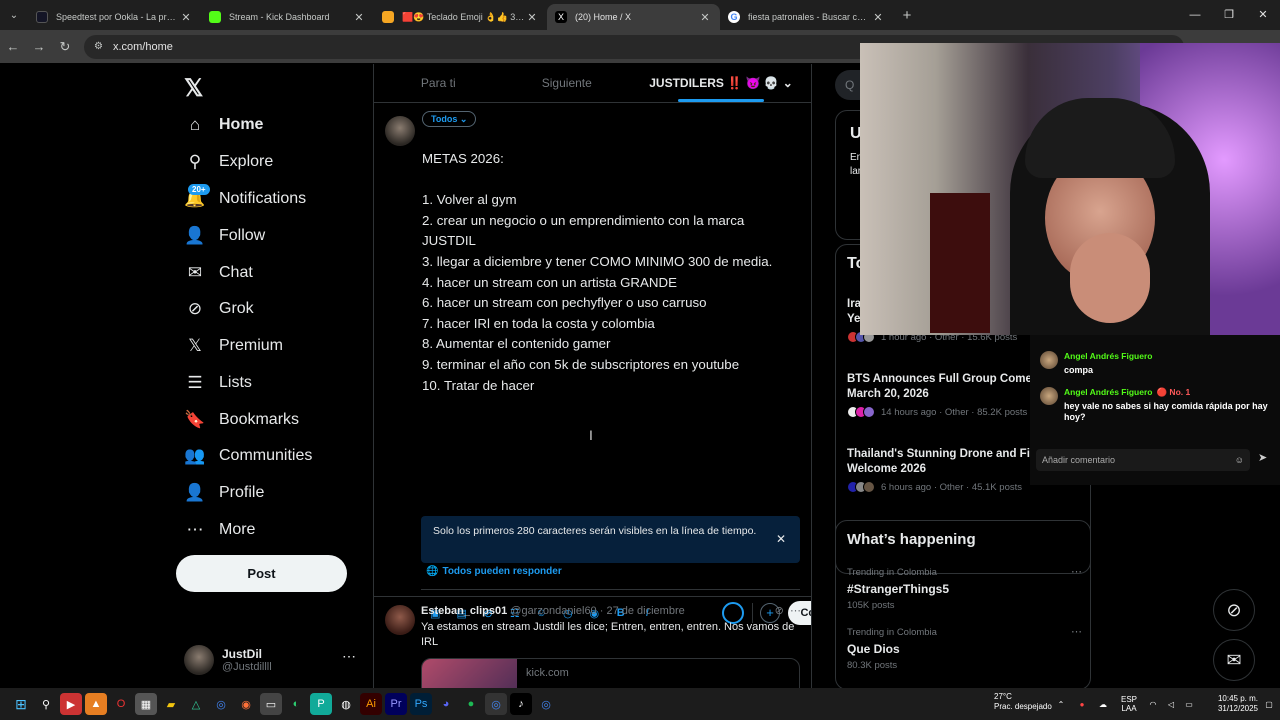 Image resolution: width=1280 pixels, height=720 pixels. Describe the element at coordinates (954, 412) in the screenshot. I see `trend-meta: 14 hours ago · Other · 85.2K posts` at that location.